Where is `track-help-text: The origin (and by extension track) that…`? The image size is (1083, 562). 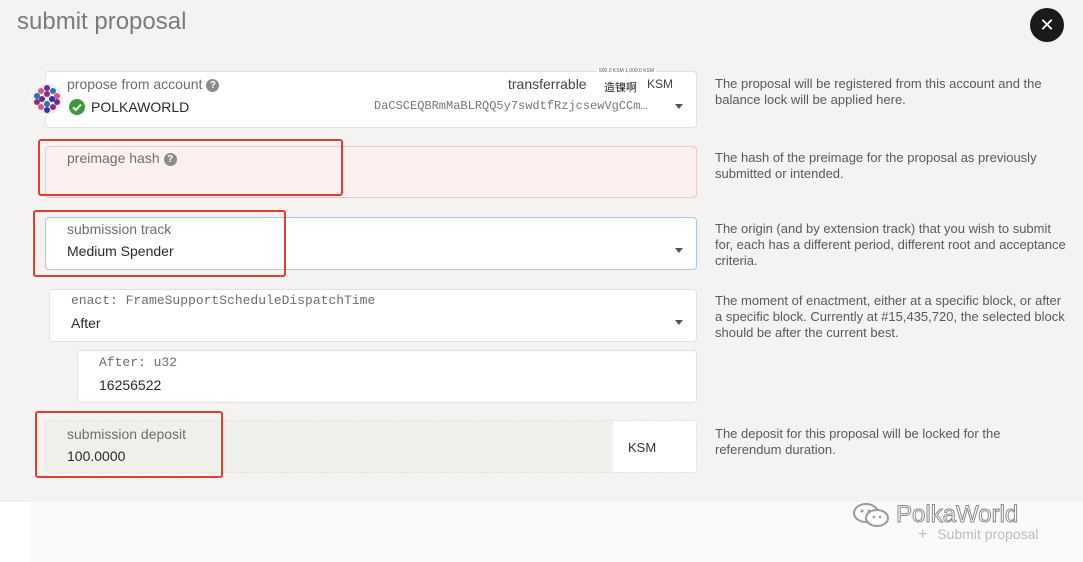 track-help-text: The origin (and by extension track) that… is located at coordinates (890, 244).